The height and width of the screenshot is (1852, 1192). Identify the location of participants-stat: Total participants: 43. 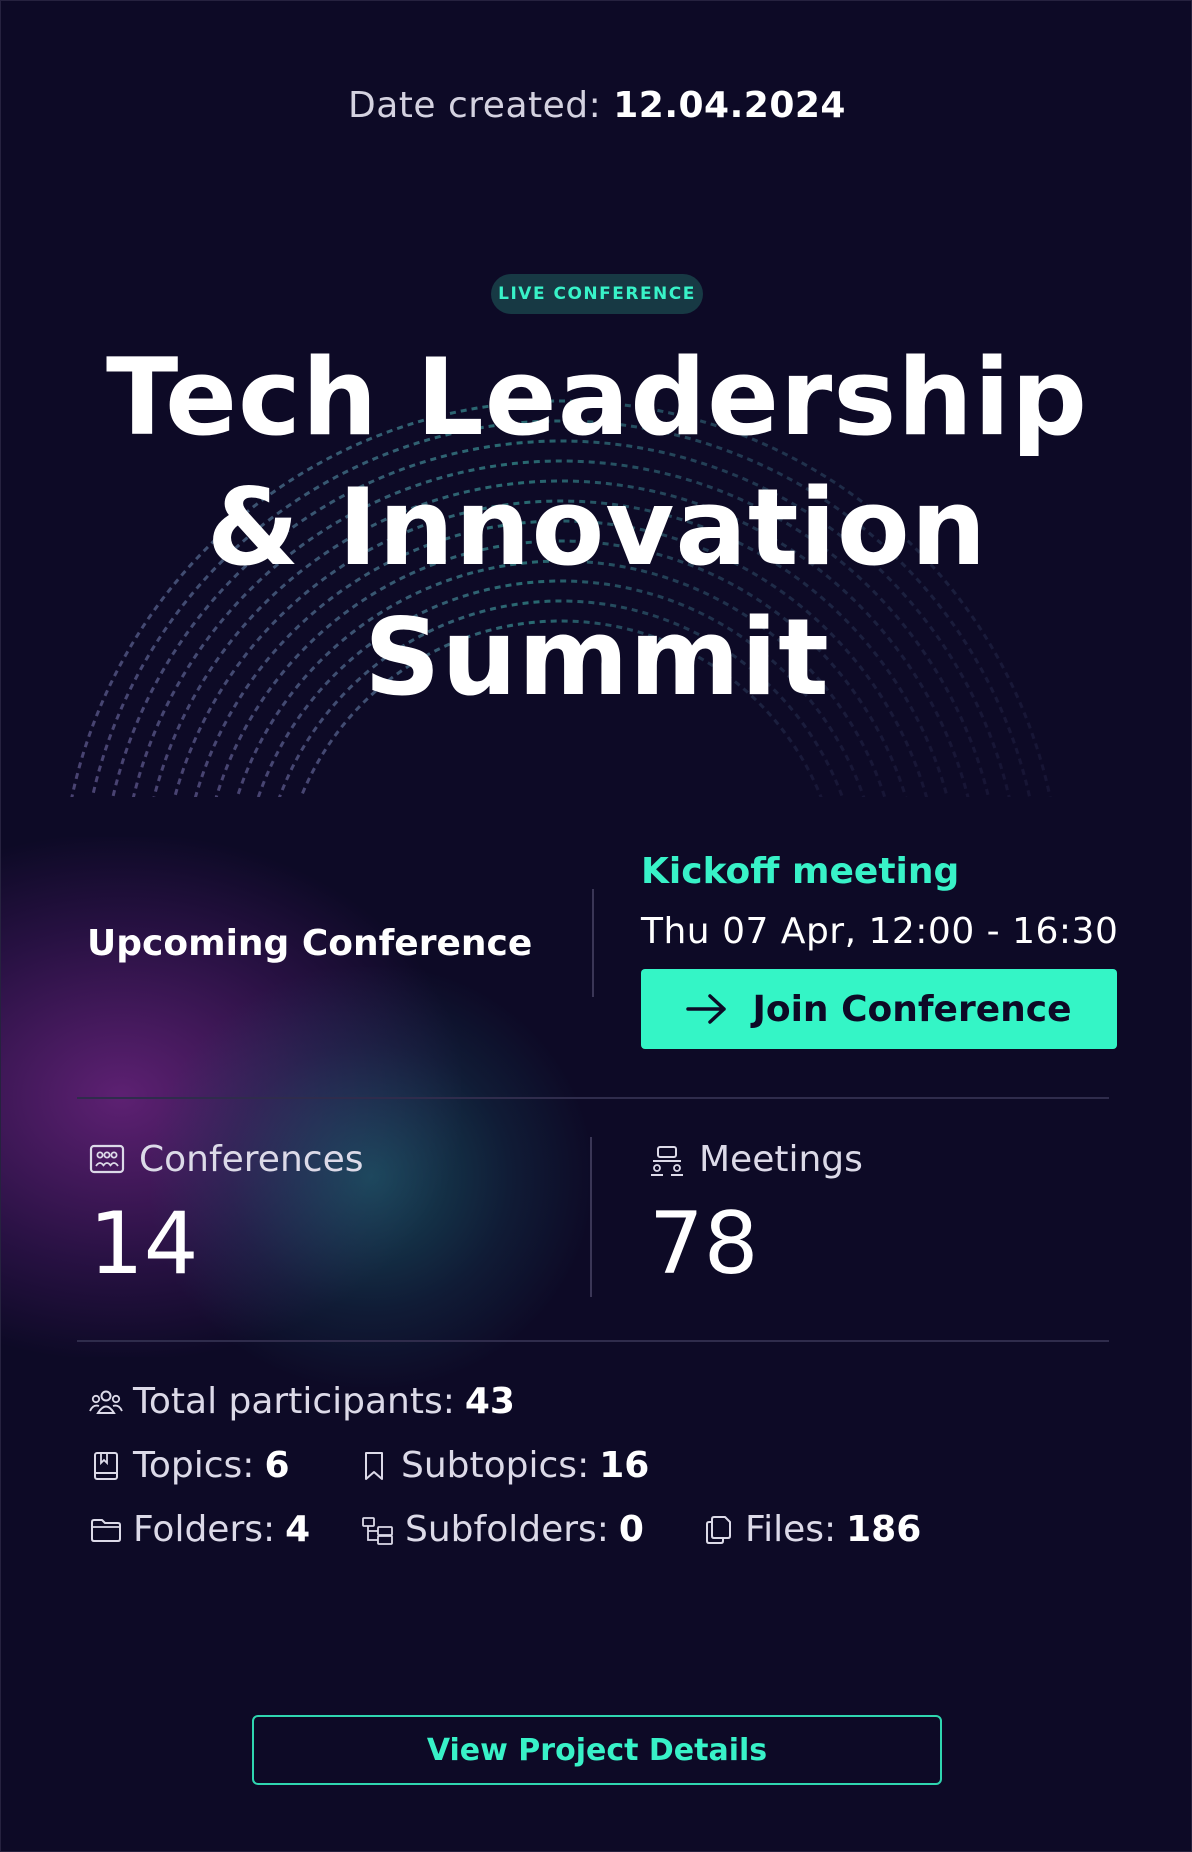
(302, 1401).